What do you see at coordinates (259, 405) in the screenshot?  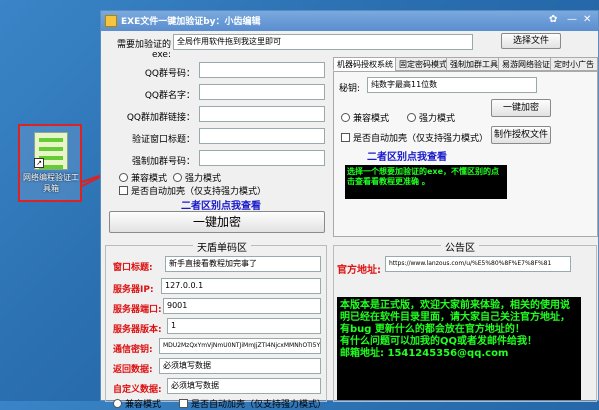 I see `tiandun-auto-shell-label: 是否自动加壳（仅支持强力模式）` at bounding box center [259, 405].